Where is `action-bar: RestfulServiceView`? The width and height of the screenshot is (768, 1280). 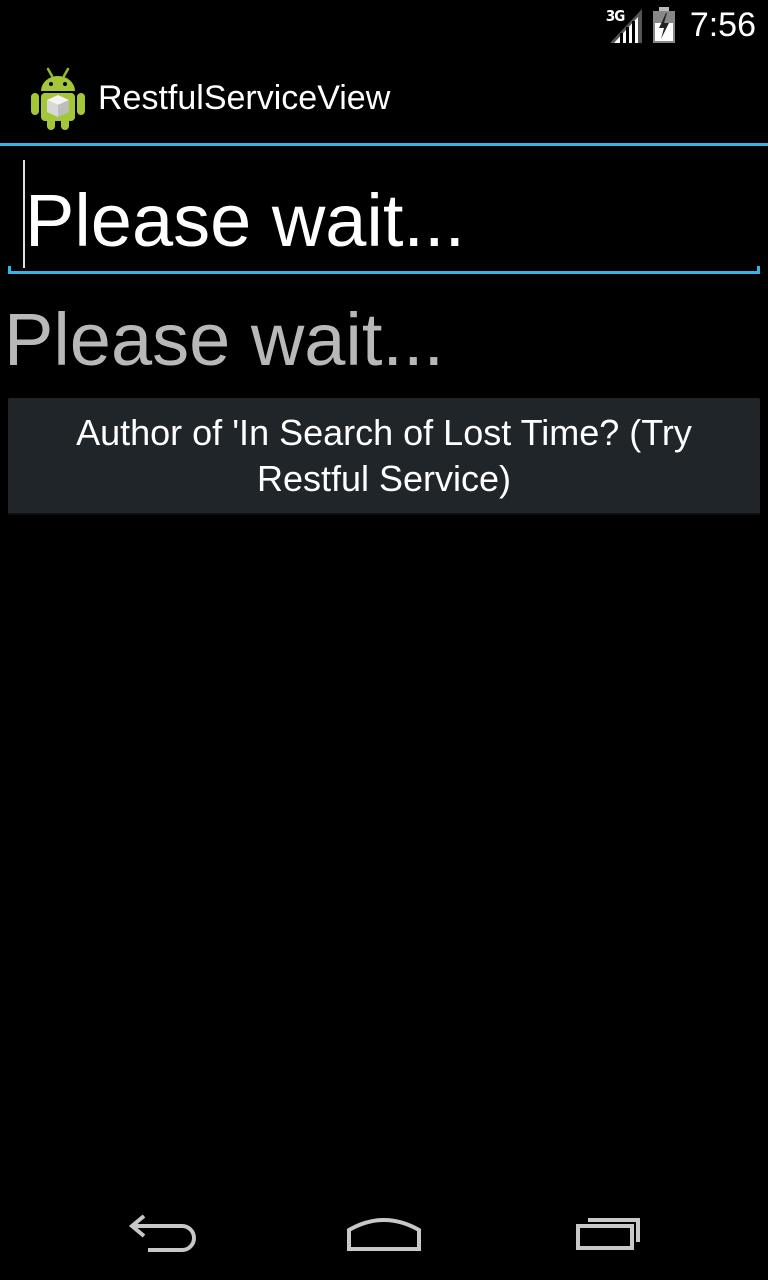
action-bar: RestfulServiceView is located at coordinates (384, 97).